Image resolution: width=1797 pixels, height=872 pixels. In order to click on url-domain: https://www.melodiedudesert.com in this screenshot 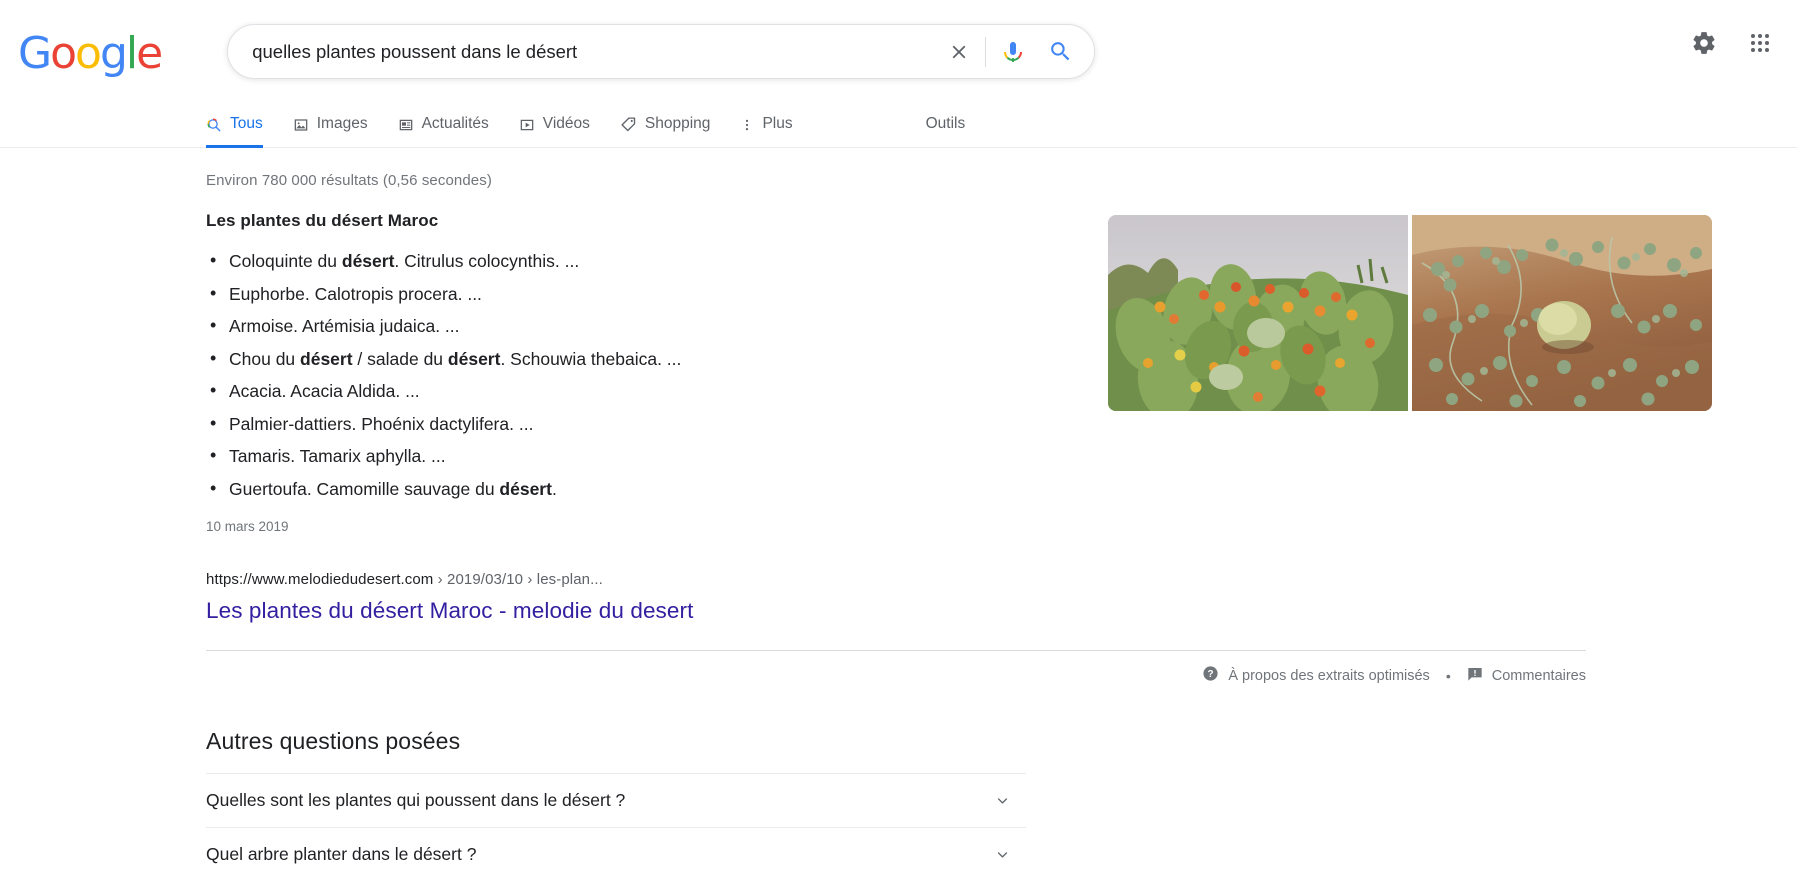, I will do `click(320, 579)`.